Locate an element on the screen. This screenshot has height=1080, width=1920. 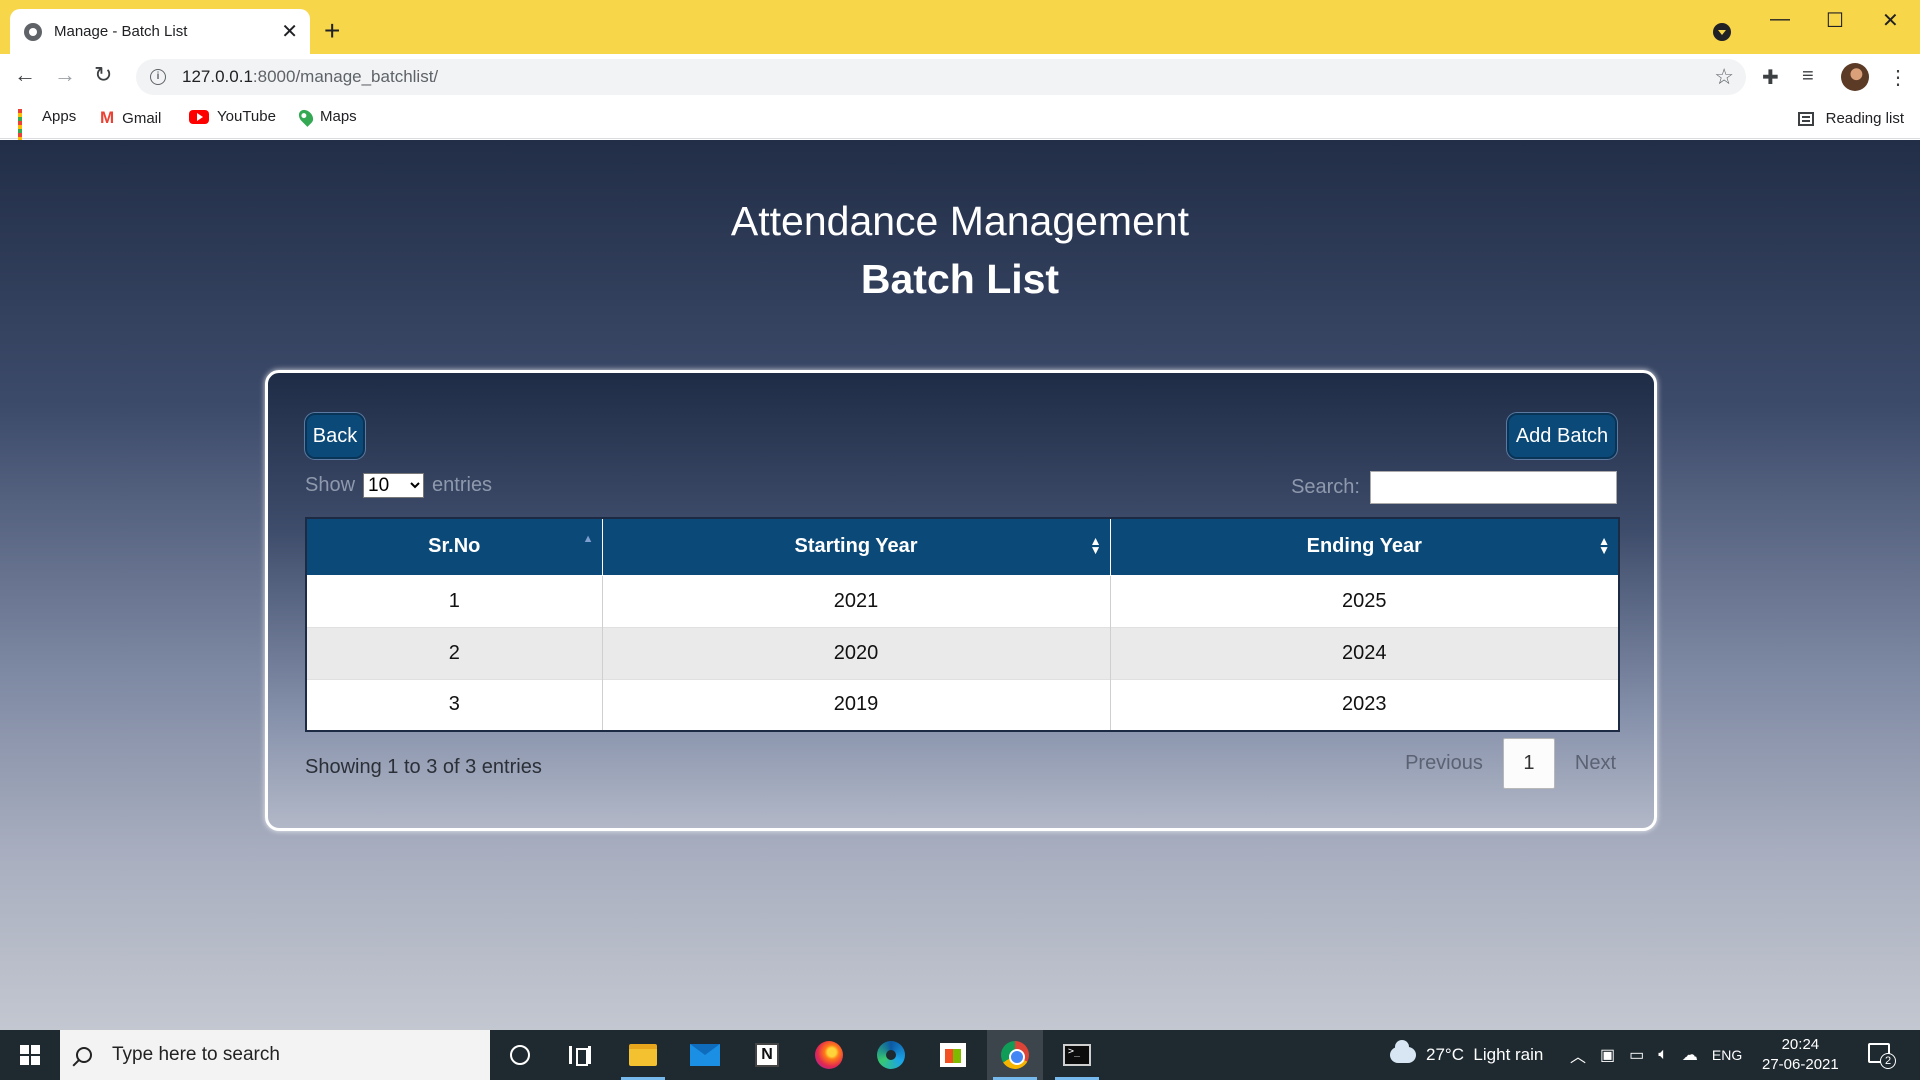
bookmark-apps: Apps is located at coordinates (47, 126).